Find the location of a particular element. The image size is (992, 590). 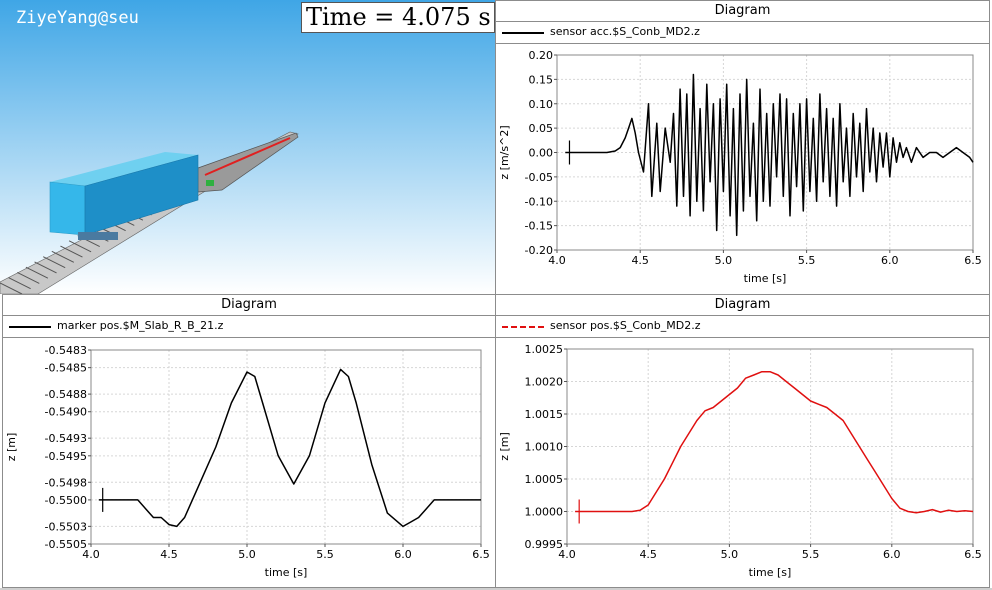

y-tick-label: 0.20 is located at coordinates (541, 55).